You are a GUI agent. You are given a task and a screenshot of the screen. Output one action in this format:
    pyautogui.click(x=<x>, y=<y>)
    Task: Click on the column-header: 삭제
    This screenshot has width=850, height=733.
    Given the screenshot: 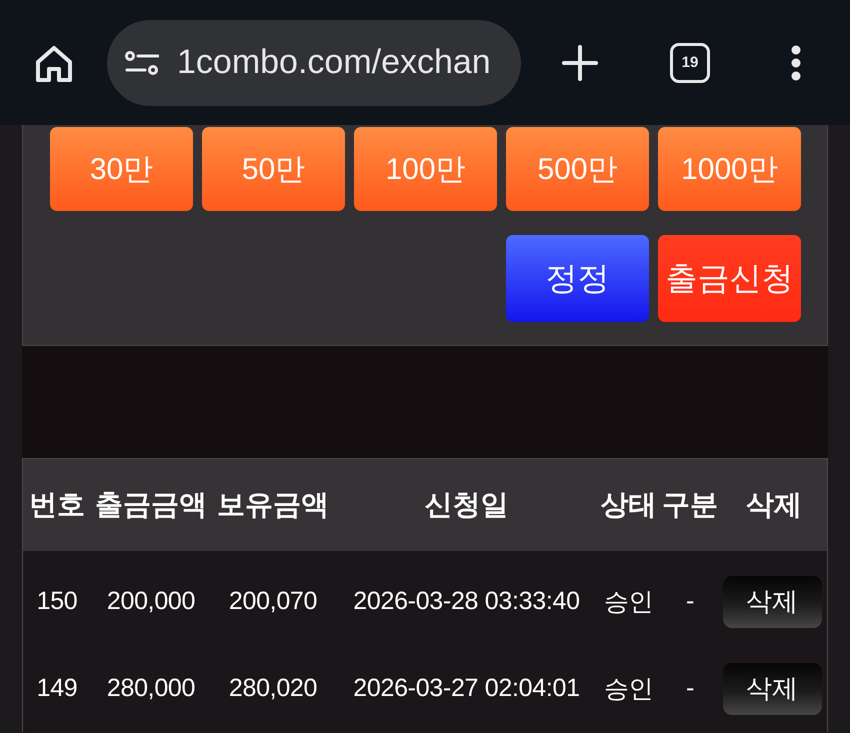 What is the action you would take?
    pyautogui.click(x=774, y=505)
    